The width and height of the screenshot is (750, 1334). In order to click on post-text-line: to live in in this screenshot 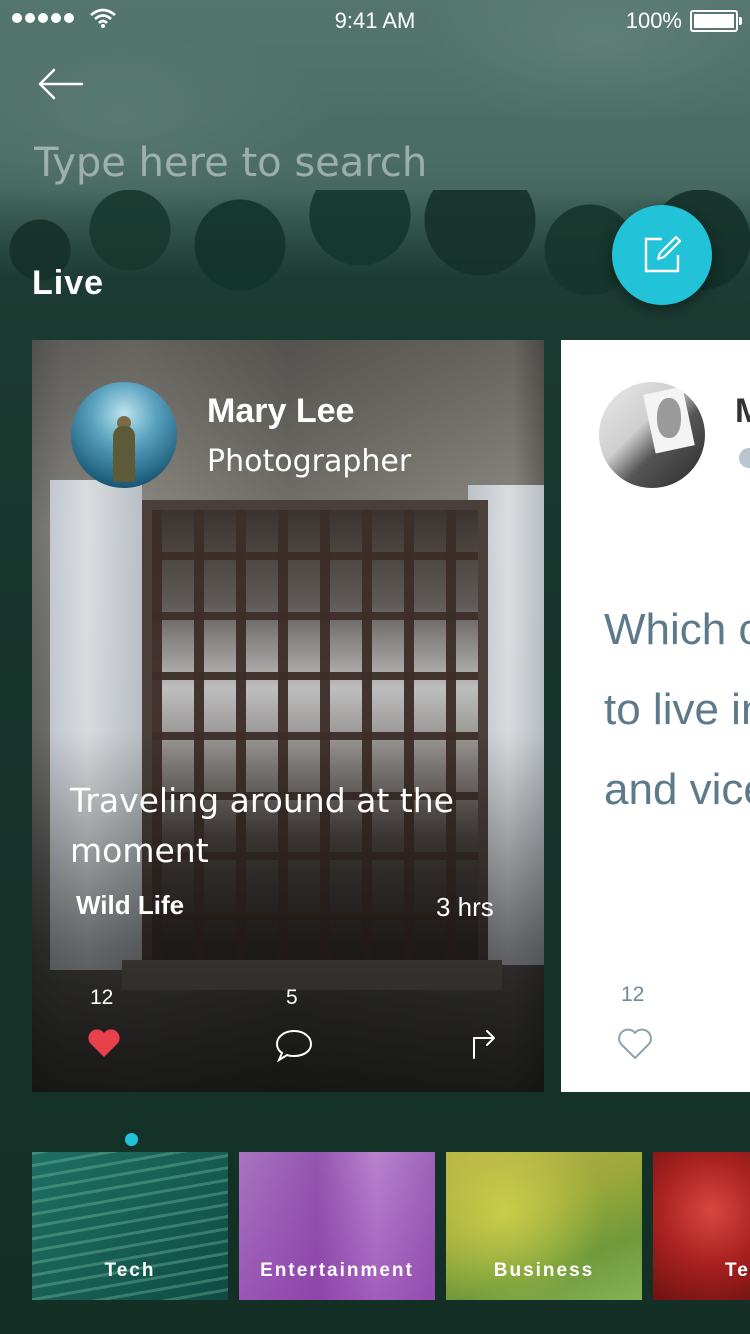, I will do `click(677, 709)`.